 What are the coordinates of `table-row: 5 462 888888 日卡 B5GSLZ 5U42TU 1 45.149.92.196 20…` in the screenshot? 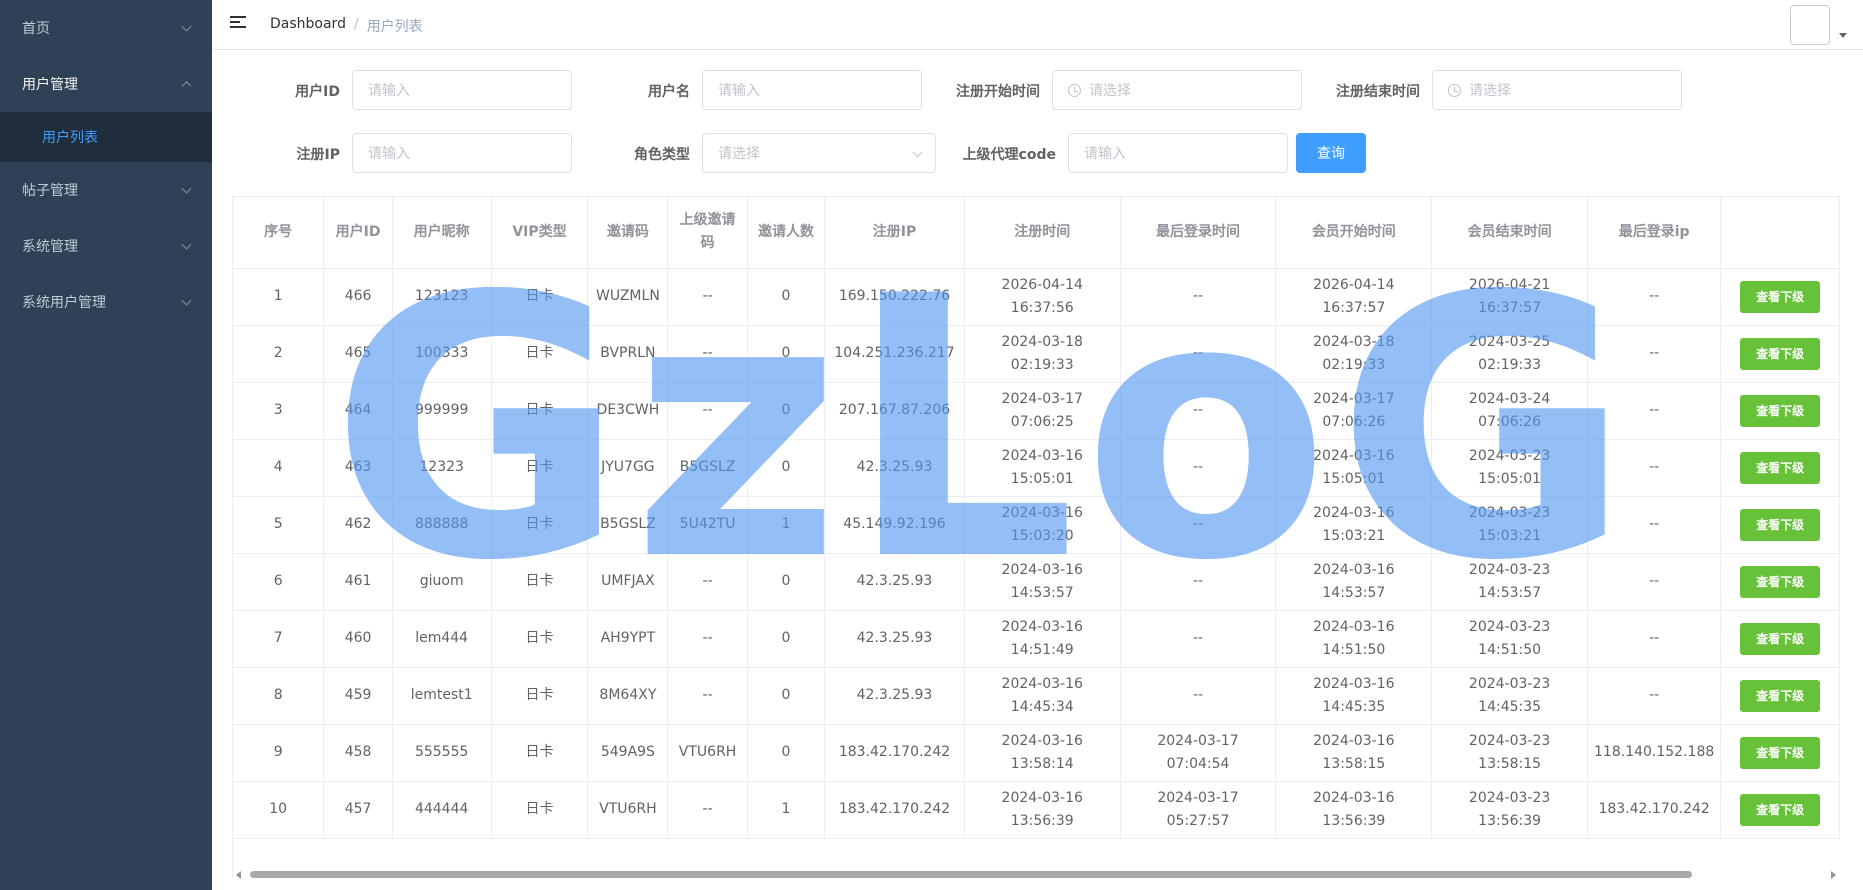 It's located at (1036, 525).